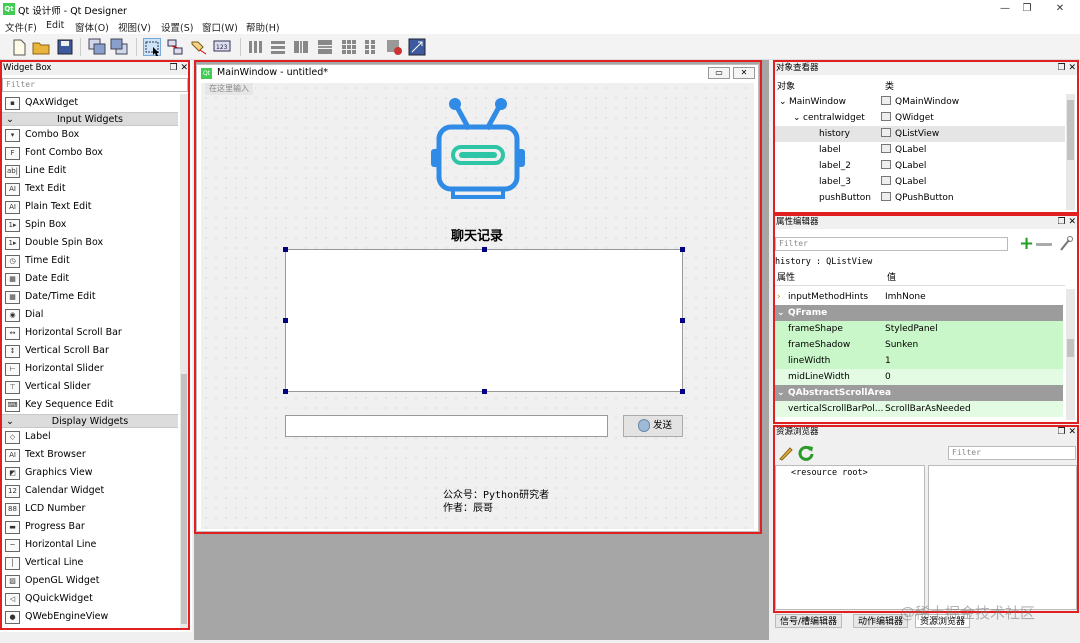 This screenshot has width=1080, height=643. What do you see at coordinates (349, 47) in the screenshot?
I see `layout-grid-icon` at bounding box center [349, 47].